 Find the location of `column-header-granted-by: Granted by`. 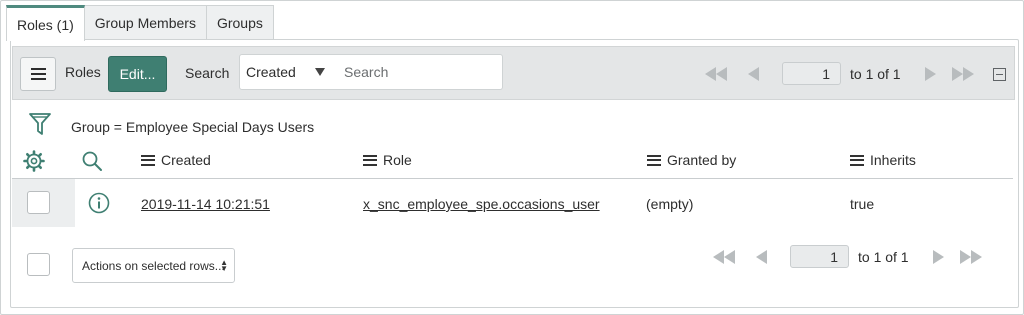

column-header-granted-by: Granted by is located at coordinates (691, 160).